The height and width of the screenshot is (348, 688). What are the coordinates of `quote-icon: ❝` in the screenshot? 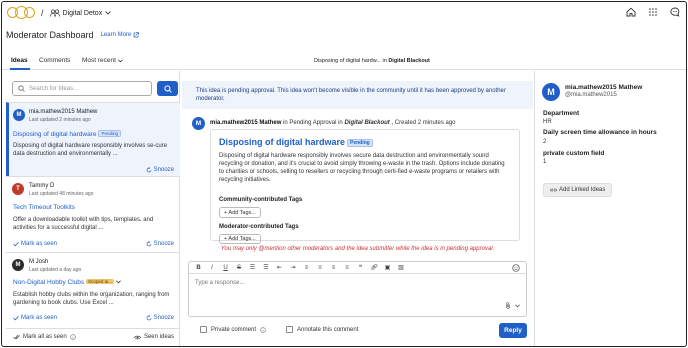 It's located at (360, 267).